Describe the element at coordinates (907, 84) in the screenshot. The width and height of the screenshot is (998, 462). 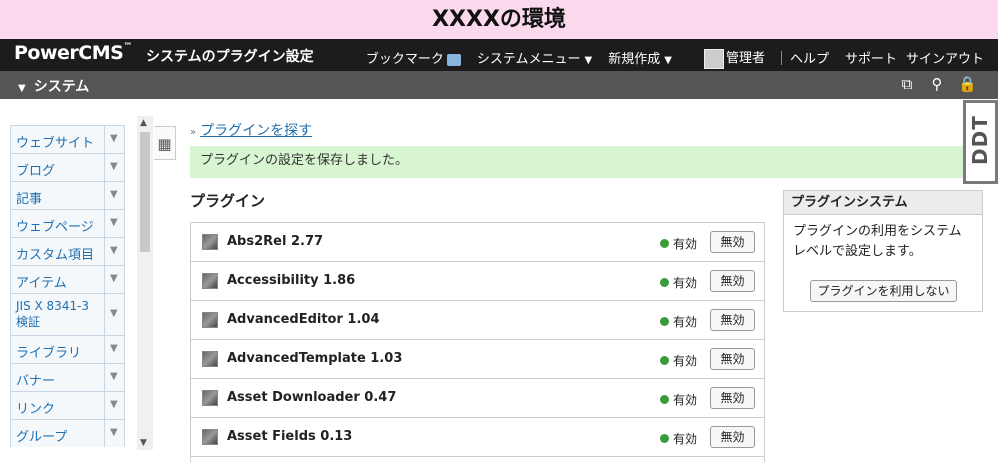
I see `external-link-icon: ⧉` at that location.